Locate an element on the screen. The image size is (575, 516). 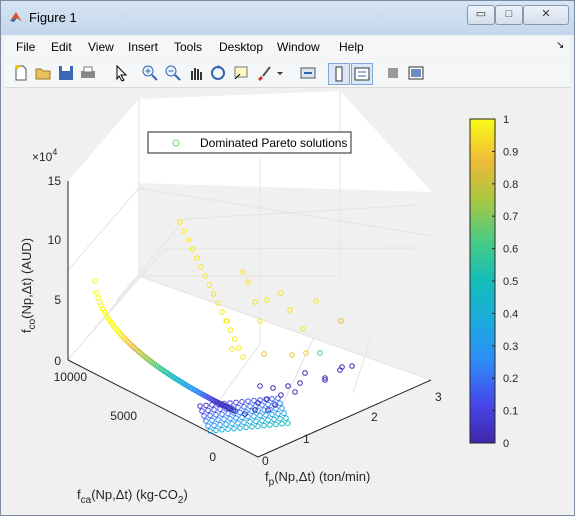
window-title: Figure 1 is located at coordinates (53, 17).